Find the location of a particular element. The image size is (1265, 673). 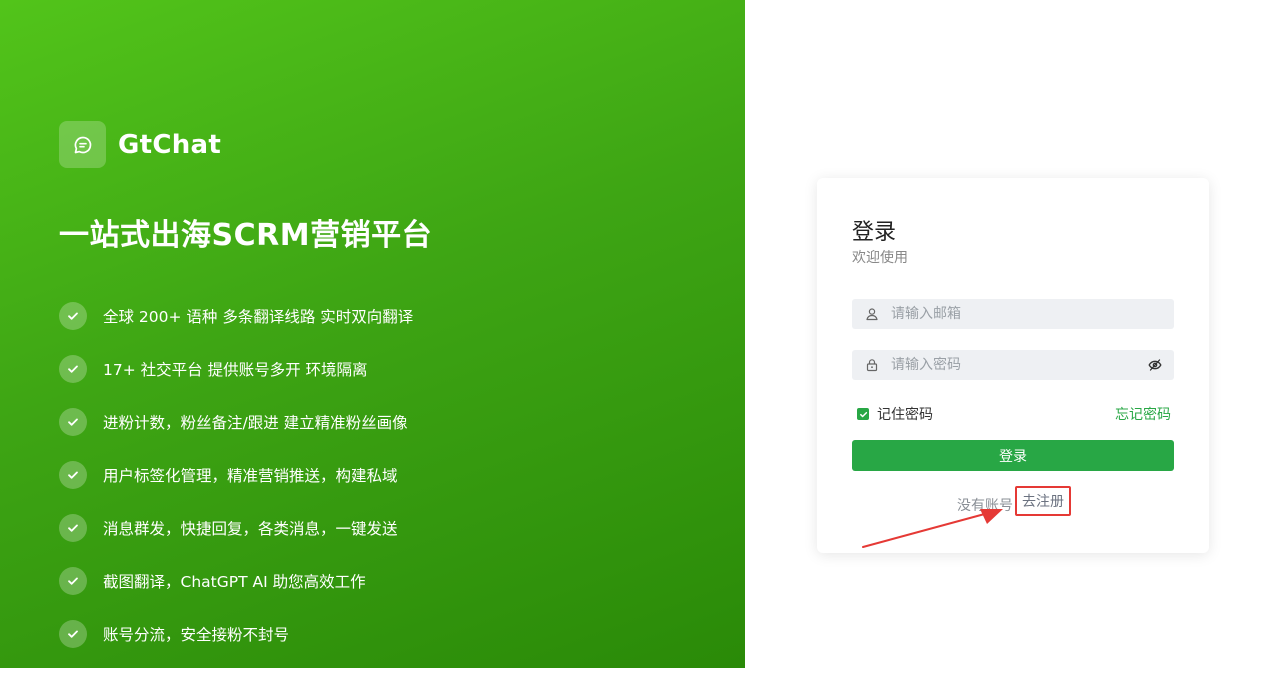

feature-text: 截图翻译，ChatGPT AI 助您高效工作 is located at coordinates (234, 582).